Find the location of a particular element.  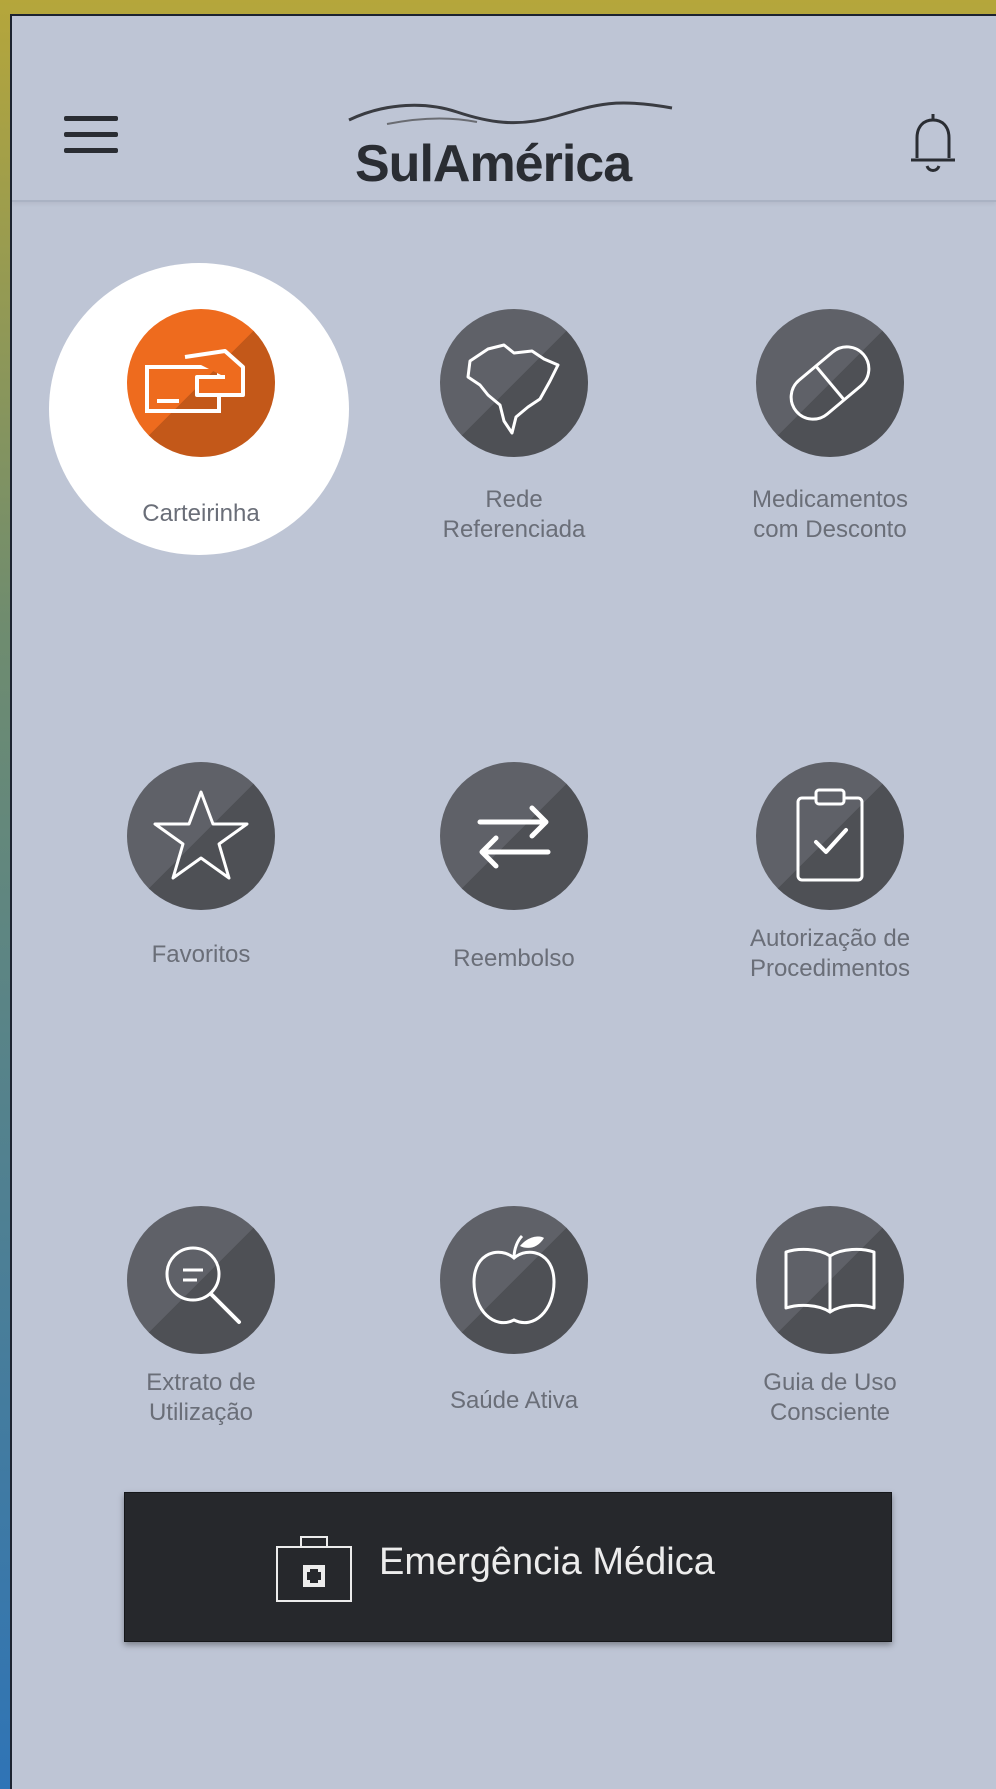

brand-logo: SulAmérica is located at coordinates (512, 144).